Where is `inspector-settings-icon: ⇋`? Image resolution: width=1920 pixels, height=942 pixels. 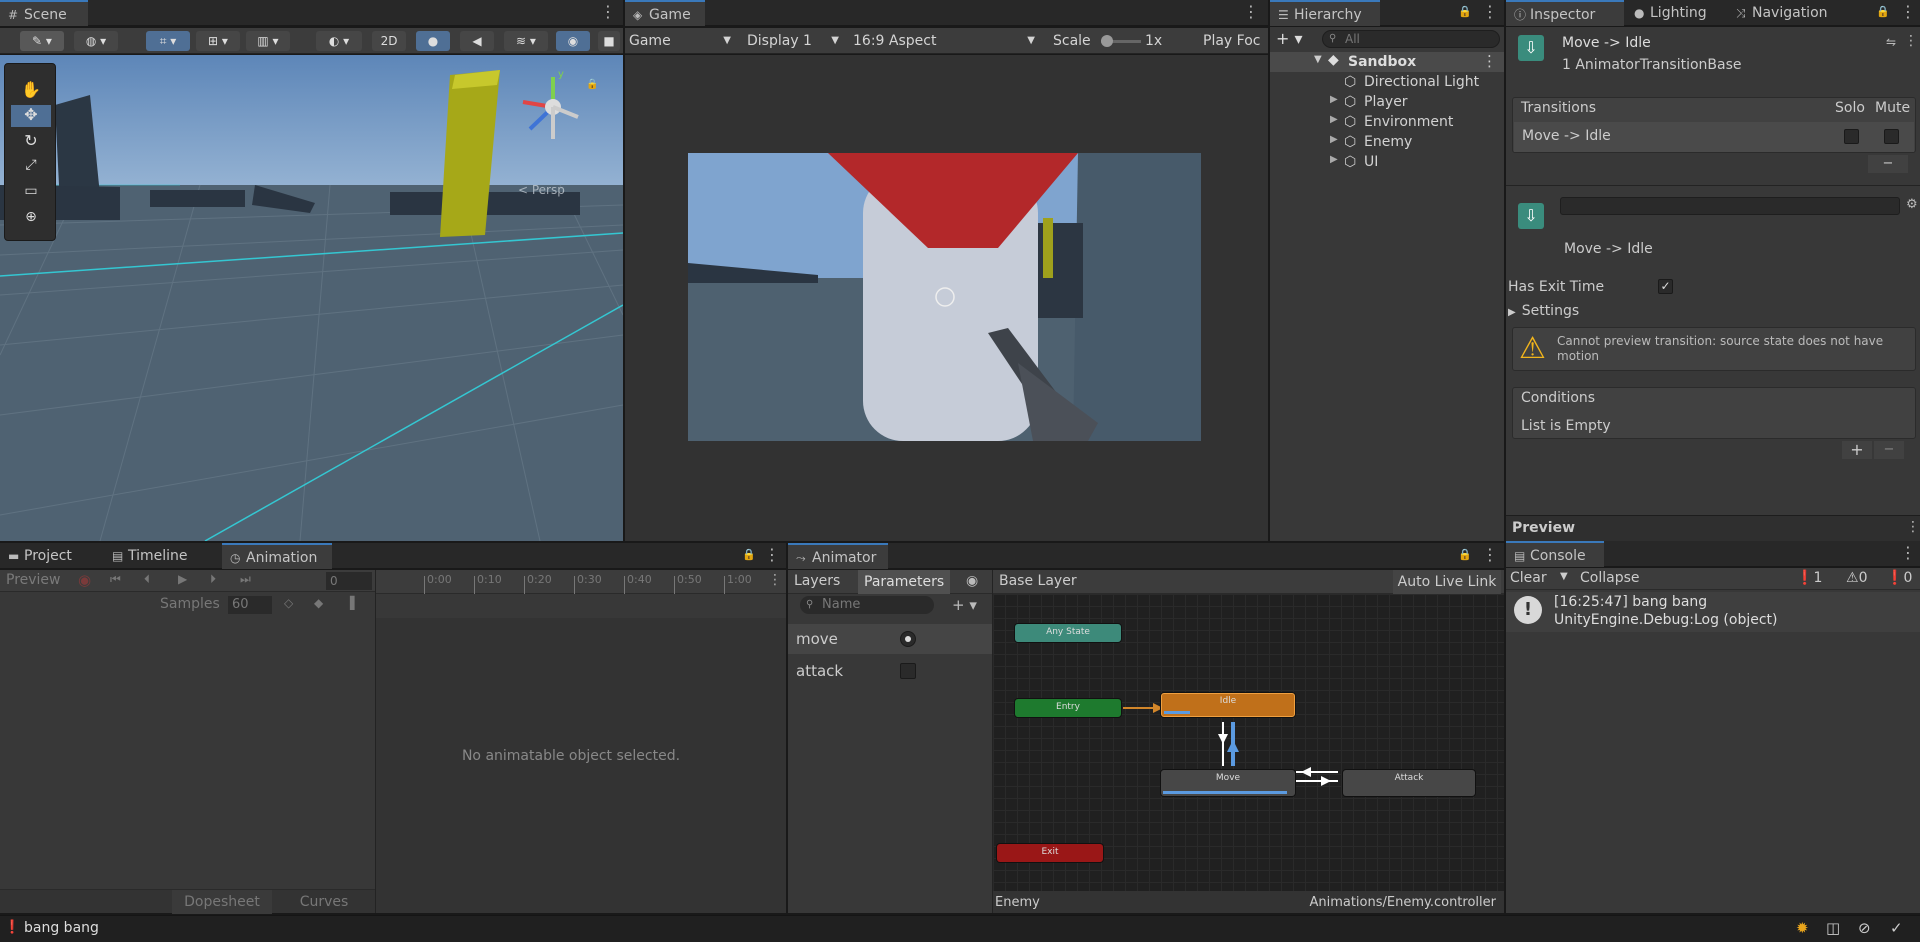 inspector-settings-icon: ⇋ is located at coordinates (1891, 42).